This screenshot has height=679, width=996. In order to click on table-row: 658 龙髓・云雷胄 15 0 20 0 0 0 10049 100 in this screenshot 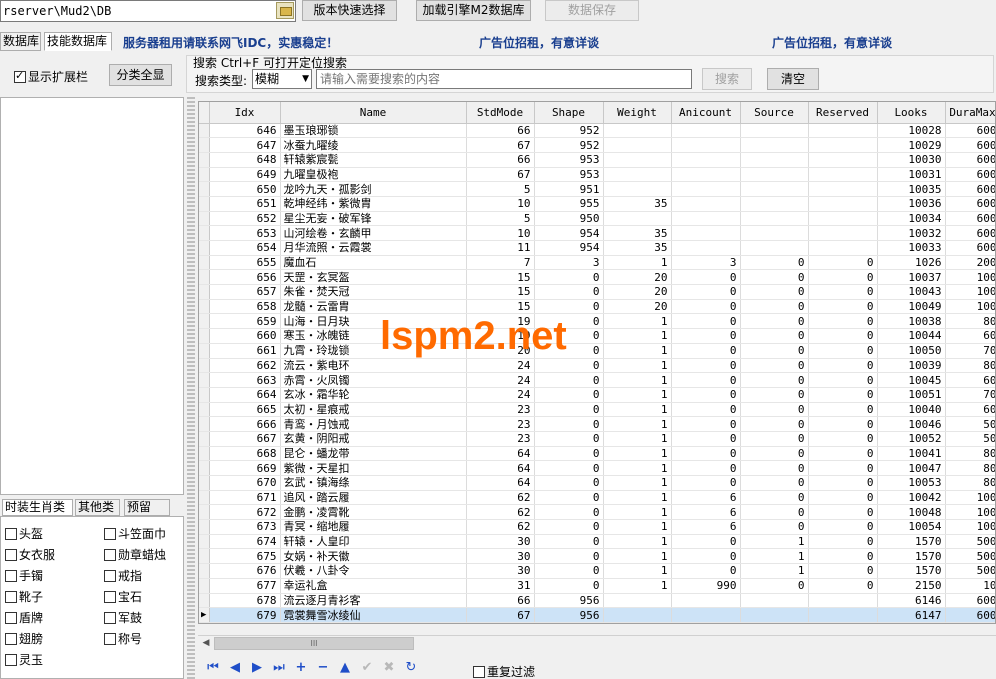, I will do `click(597, 307)`.